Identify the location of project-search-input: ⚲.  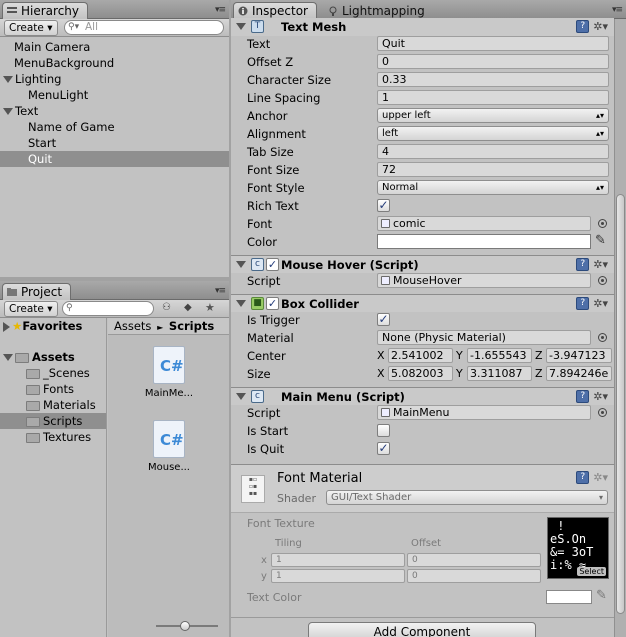
(108, 308).